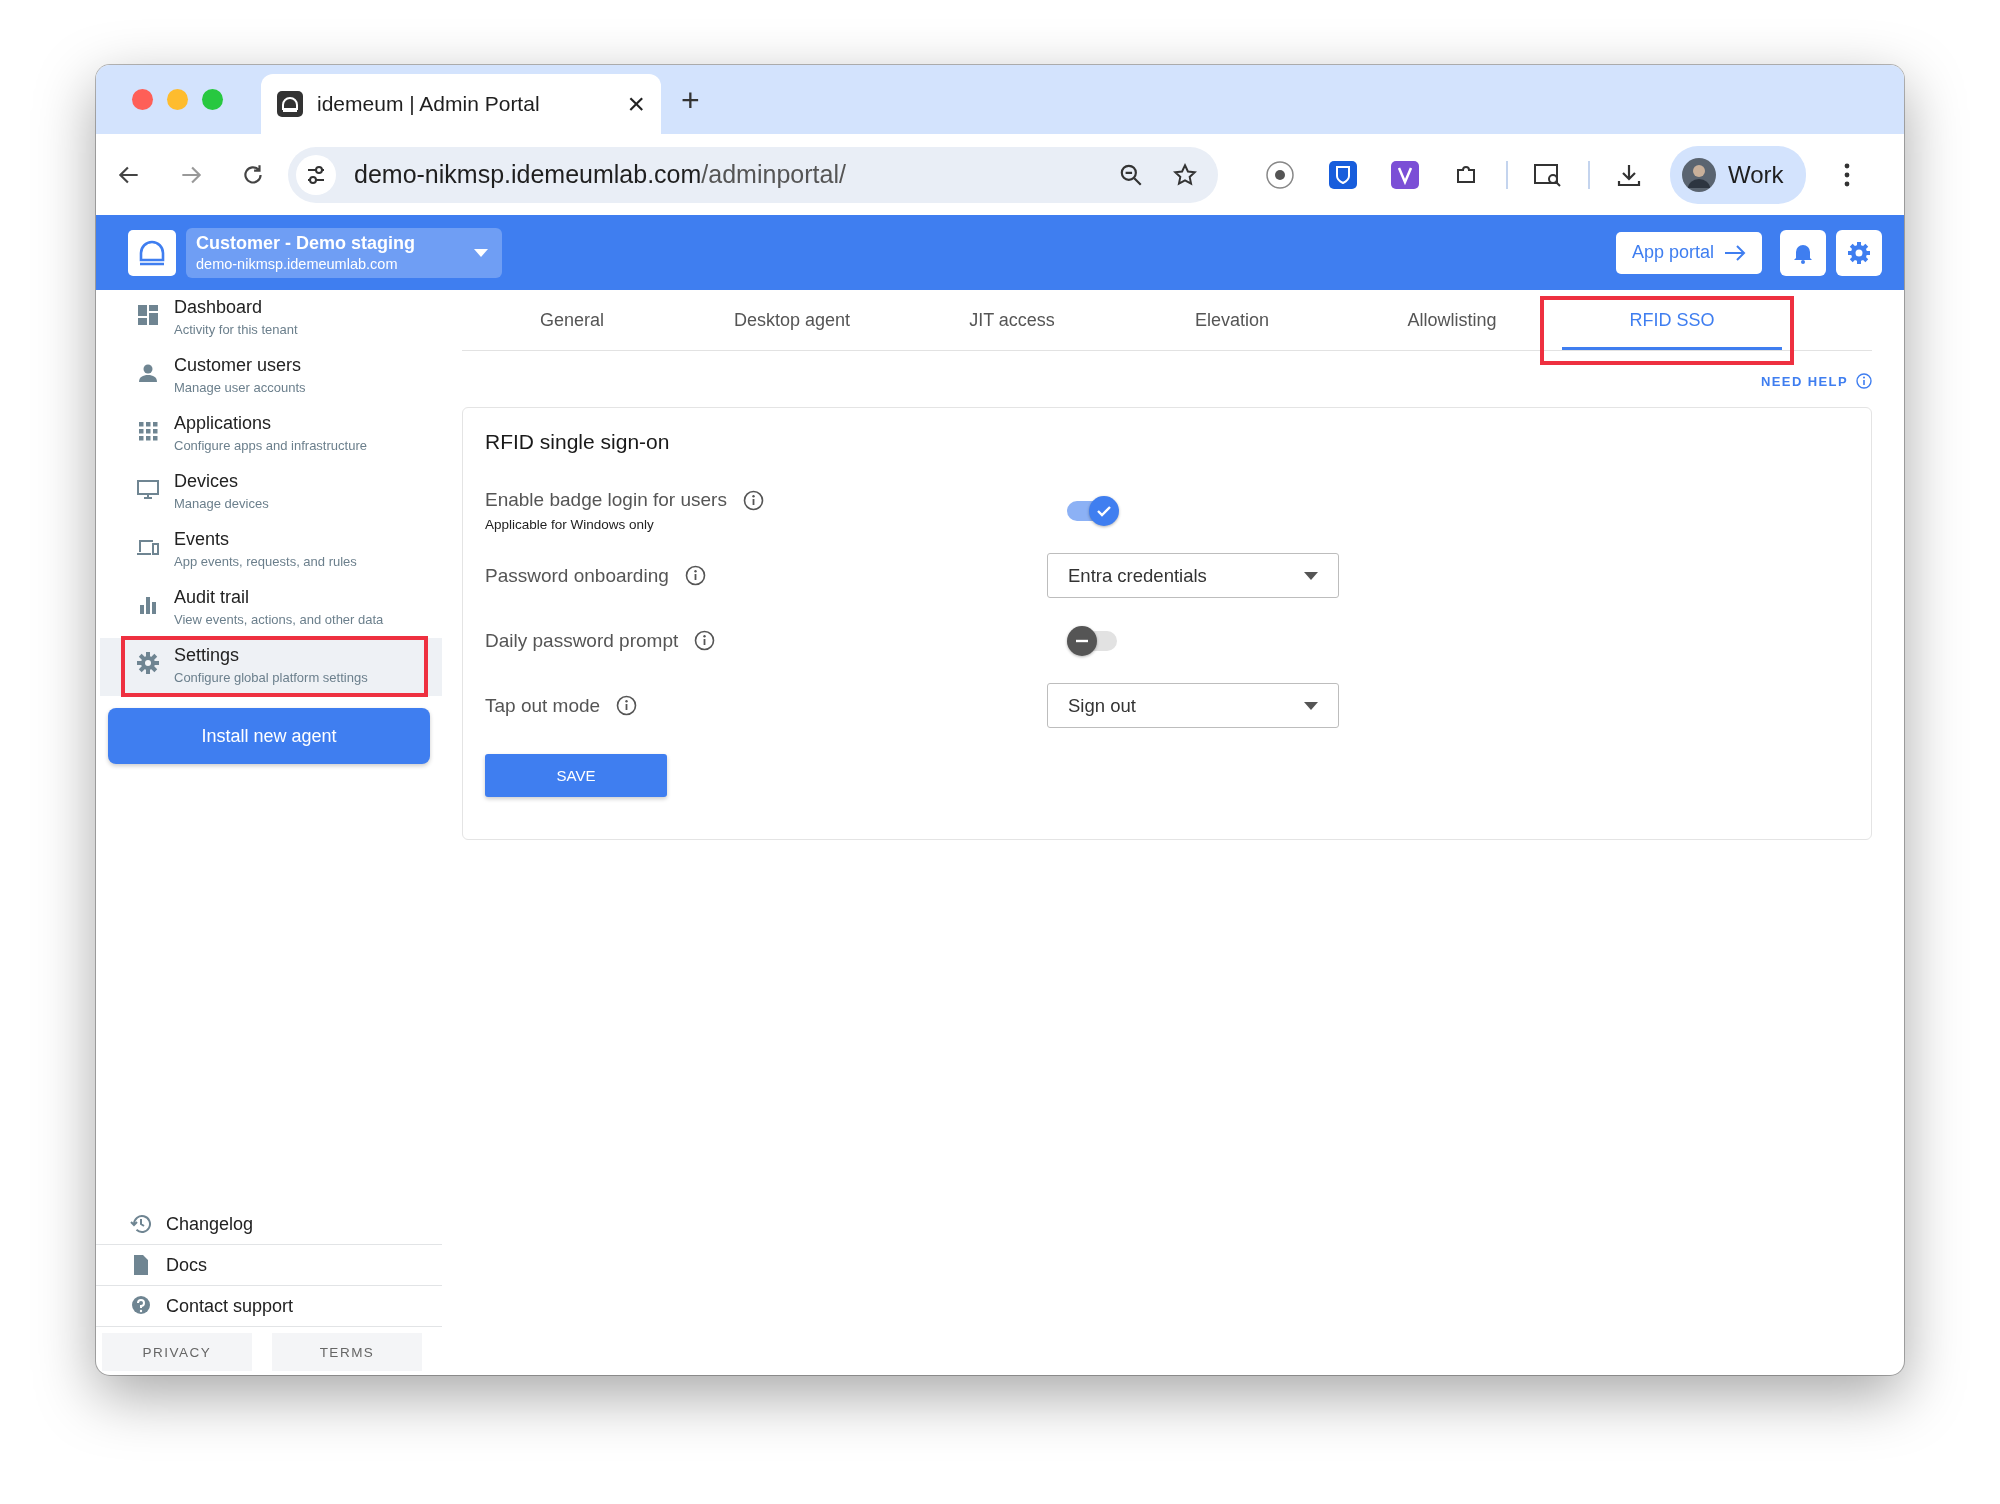 The width and height of the screenshot is (2000, 1504). I want to click on address-bar: demo-nikmsp.idemeumlab.com/adminportal/, so click(753, 174).